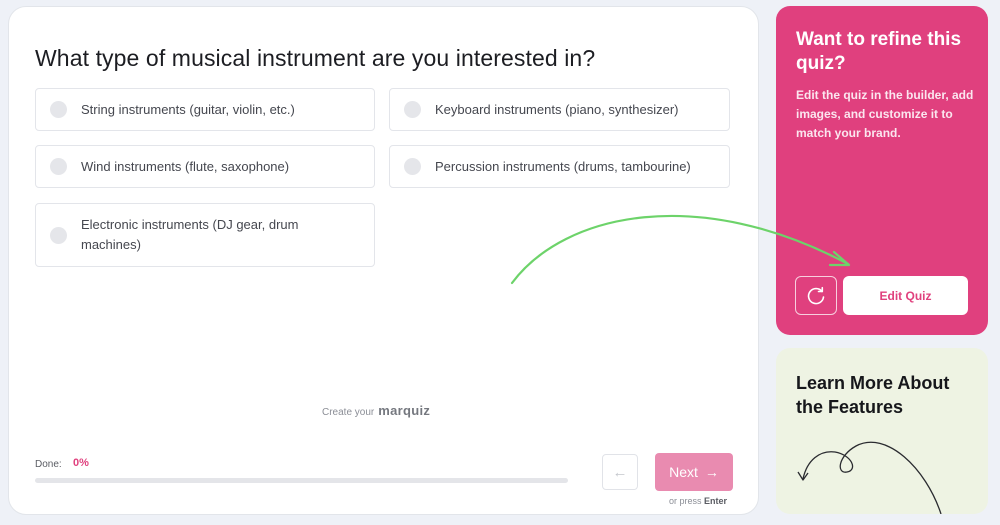  What do you see at coordinates (905, 295) in the screenshot?
I see `edit-quiz-button: Edit Quiz` at bounding box center [905, 295].